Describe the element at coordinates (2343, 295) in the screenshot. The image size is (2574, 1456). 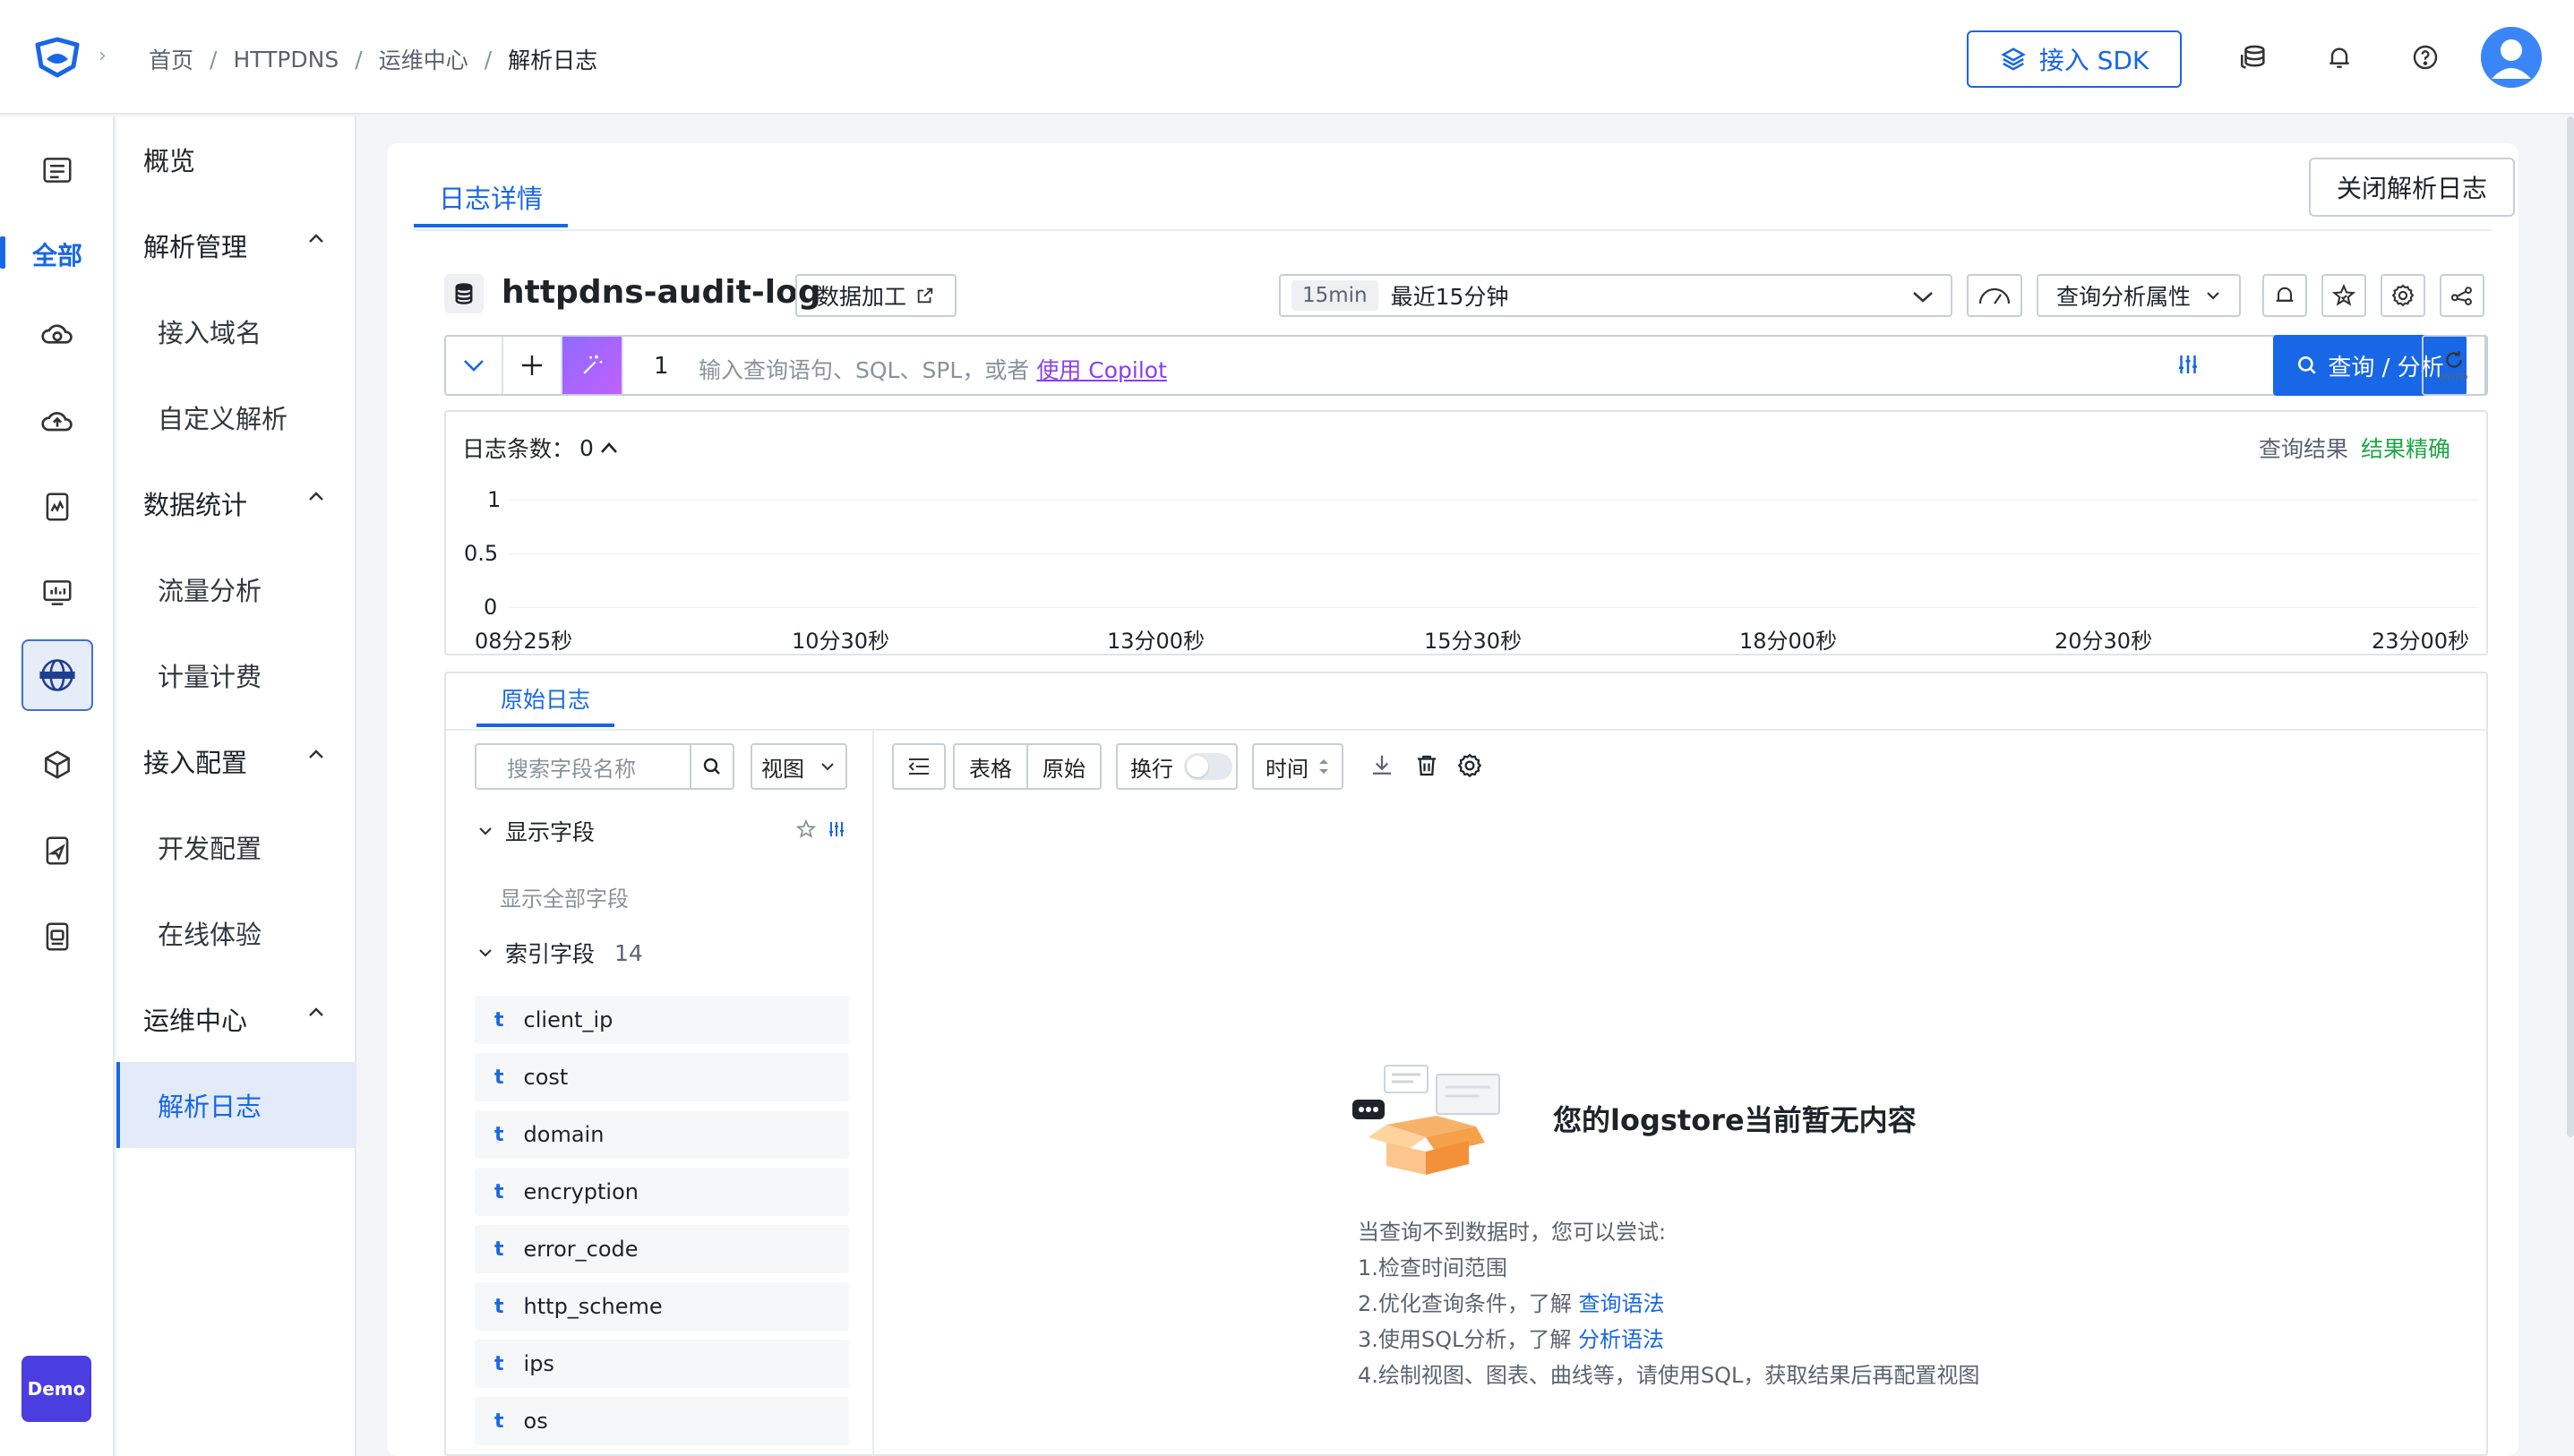
I see `favorite-star-icon` at that location.